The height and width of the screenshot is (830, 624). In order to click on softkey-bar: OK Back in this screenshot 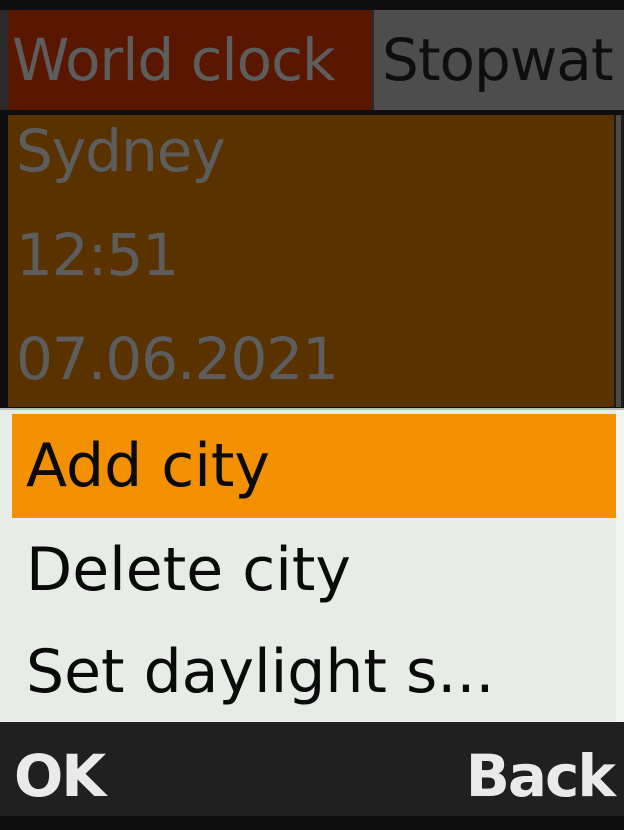, I will do `click(312, 769)`.